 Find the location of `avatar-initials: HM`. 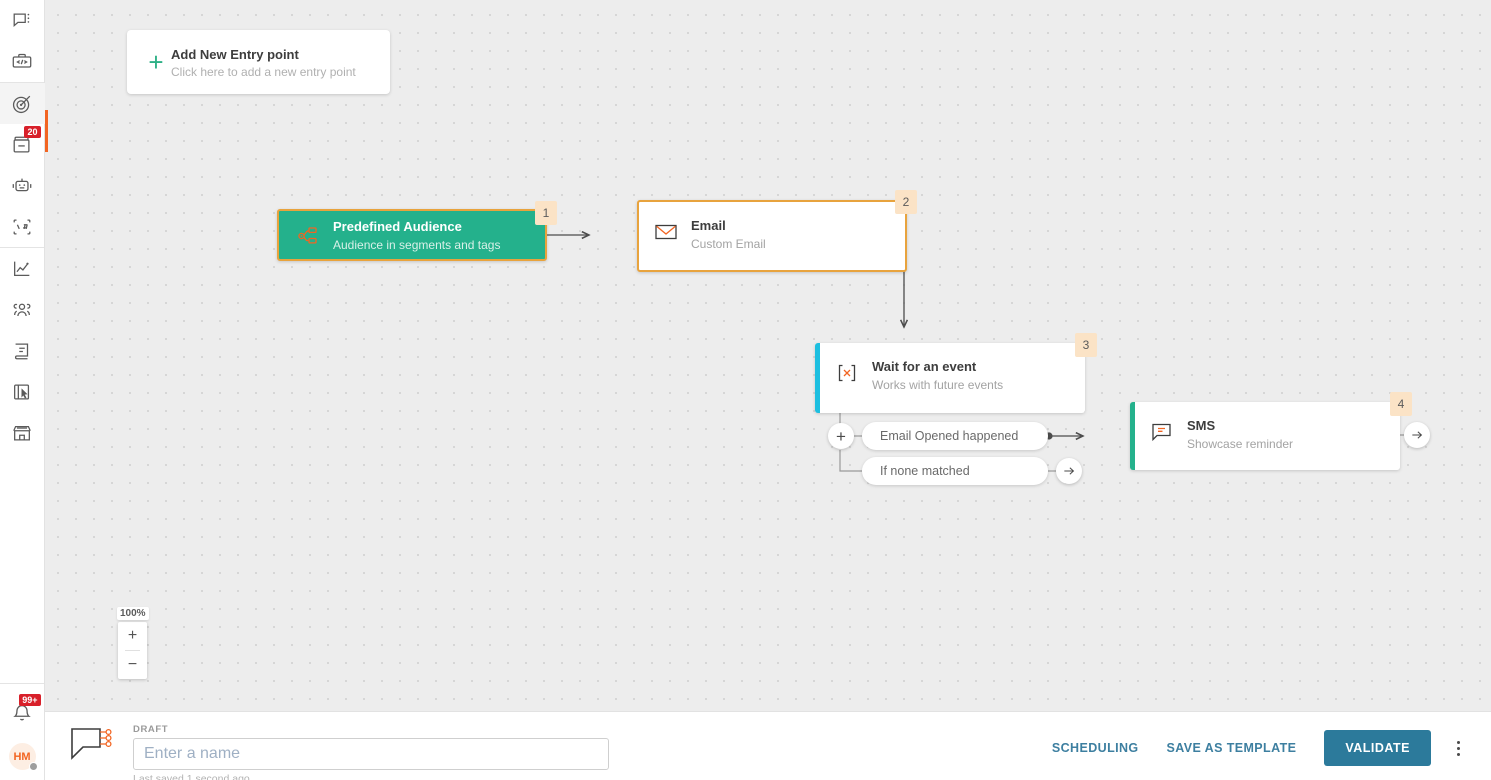

avatar-initials: HM is located at coordinates (22, 756).